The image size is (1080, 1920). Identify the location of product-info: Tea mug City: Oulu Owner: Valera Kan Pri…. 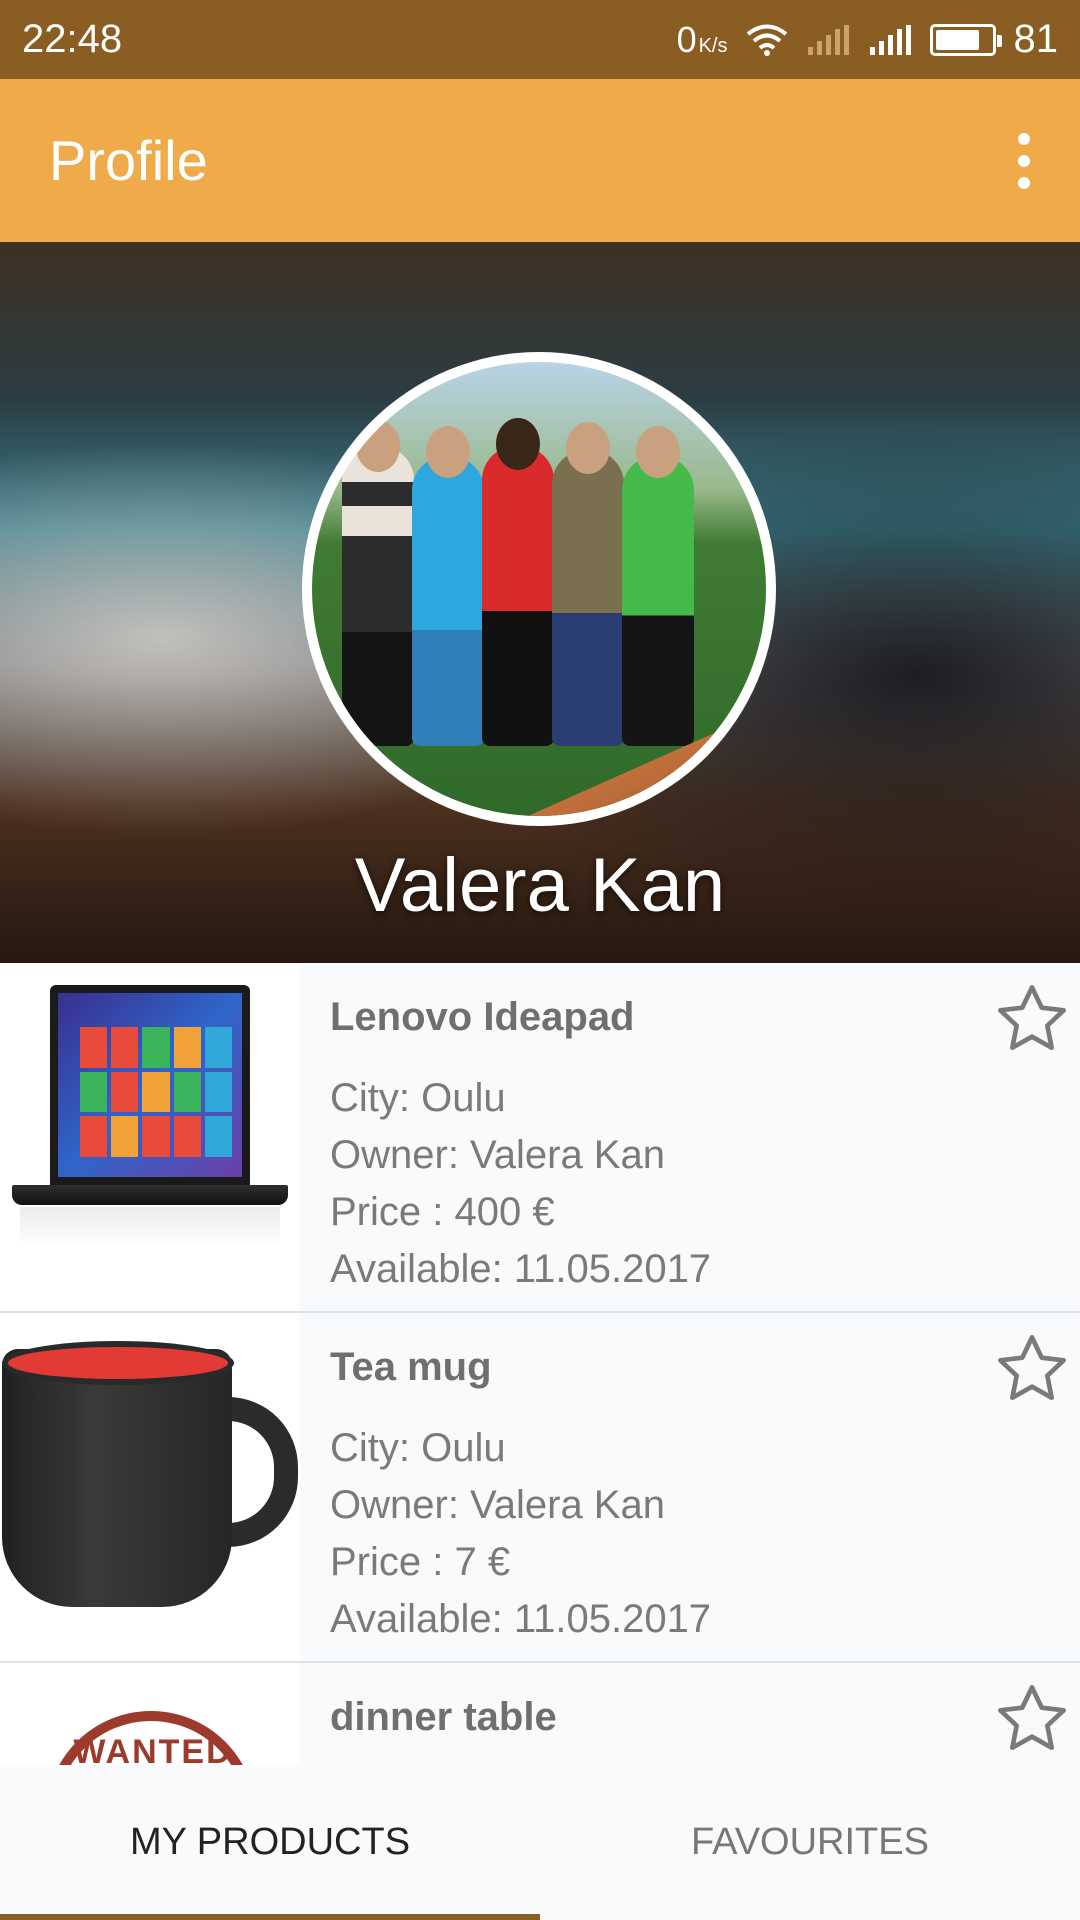
(650, 1496).